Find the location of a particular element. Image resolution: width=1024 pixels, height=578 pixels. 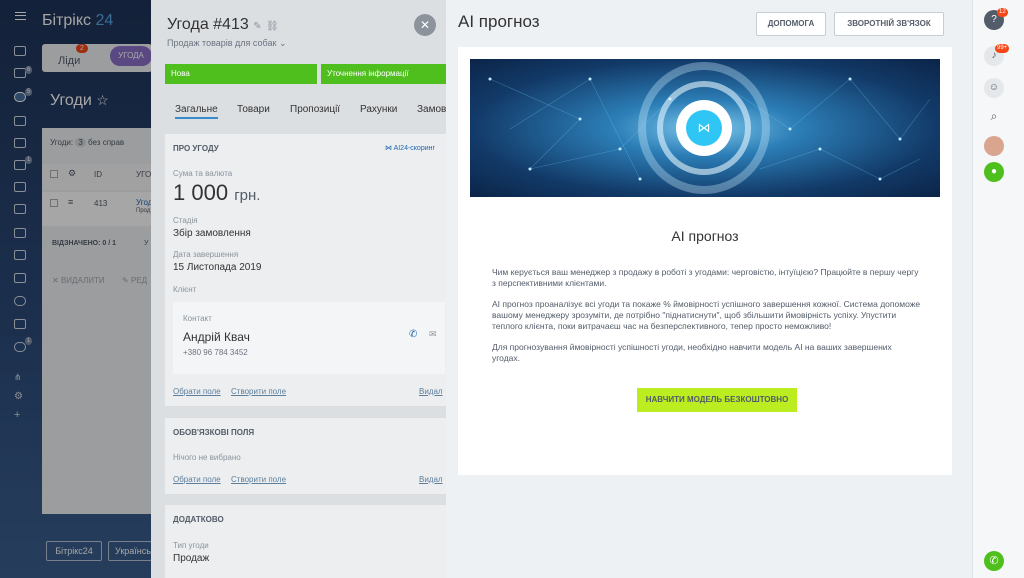

help-button: Допомога is located at coordinates (791, 24).